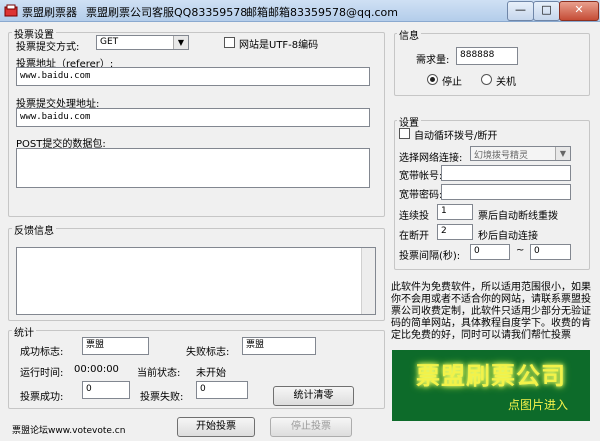  Describe the element at coordinates (537, 405) in the screenshot. I see `banner-subtitle: 点图片进入` at that location.